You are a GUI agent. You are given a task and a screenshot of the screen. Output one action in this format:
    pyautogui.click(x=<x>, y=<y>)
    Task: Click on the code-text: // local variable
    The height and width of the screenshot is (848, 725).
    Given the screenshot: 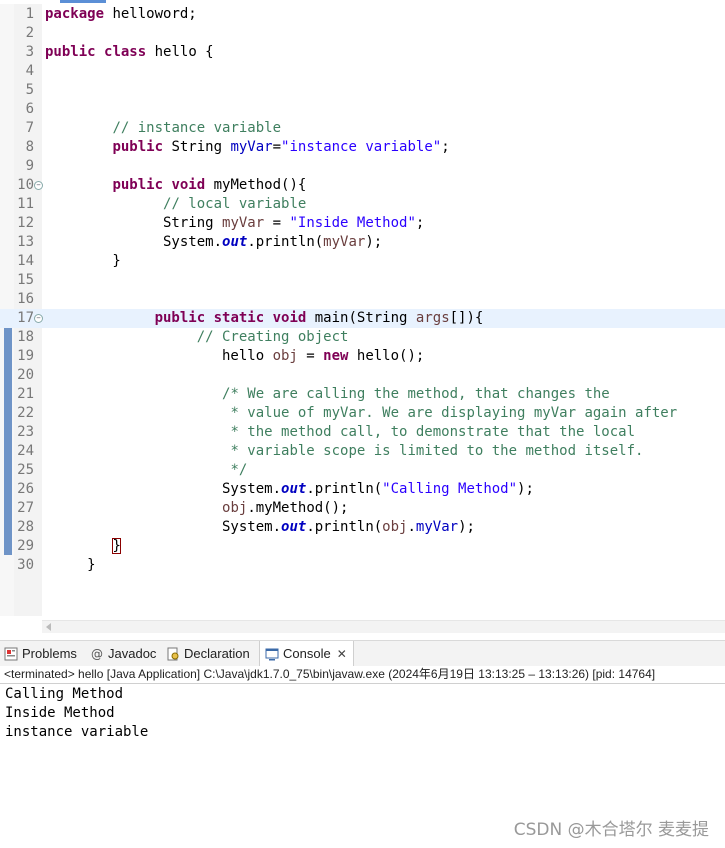 What is the action you would take?
    pyautogui.click(x=175, y=204)
    